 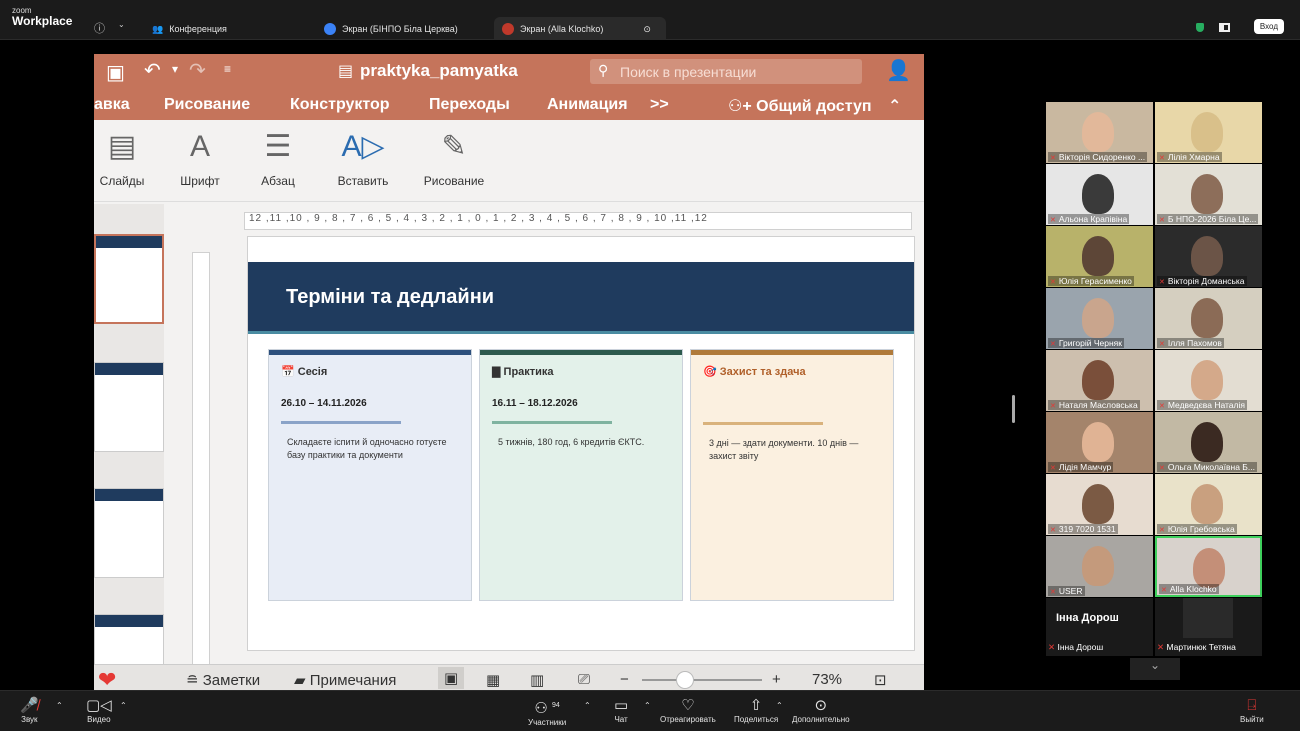 What do you see at coordinates (587, 105) in the screenshot?
I see `tab-animations: Анимация` at bounding box center [587, 105].